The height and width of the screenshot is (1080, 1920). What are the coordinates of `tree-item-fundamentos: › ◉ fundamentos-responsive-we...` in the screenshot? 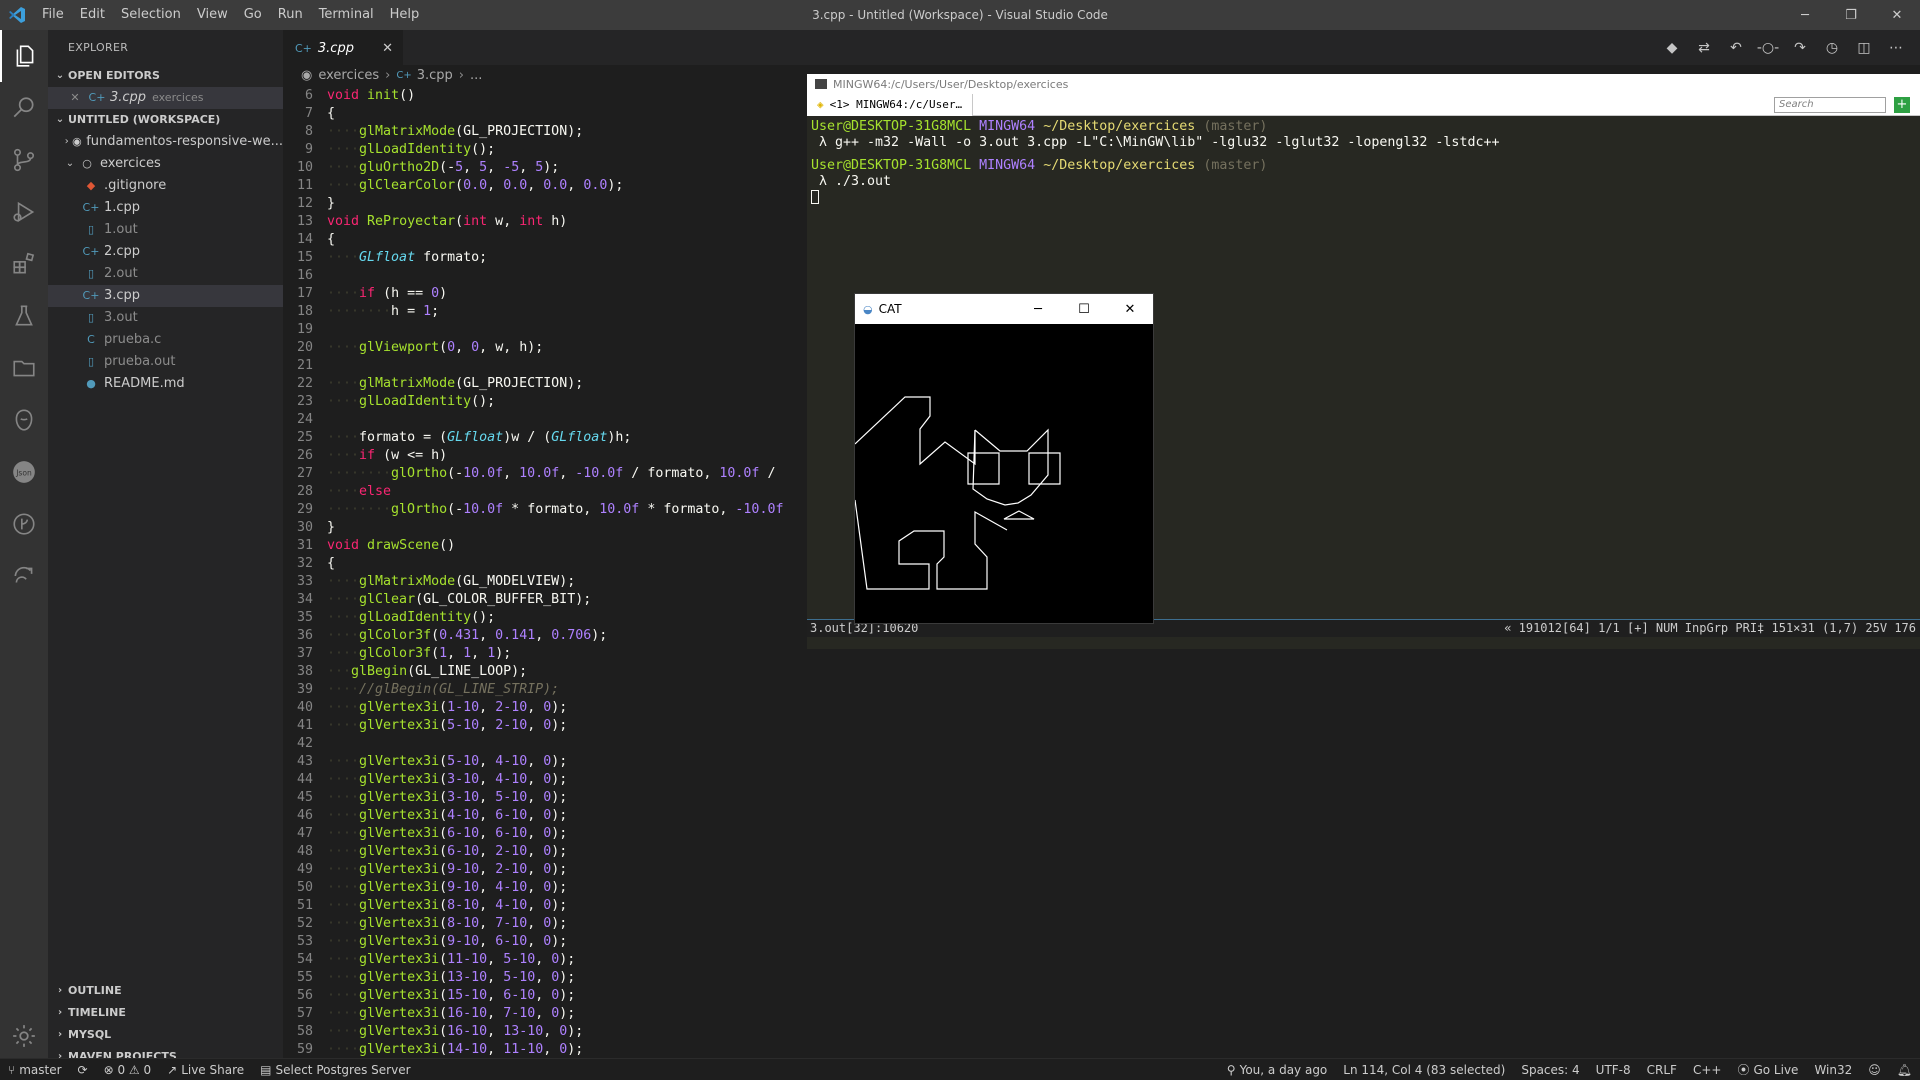 It's located at (165, 142).